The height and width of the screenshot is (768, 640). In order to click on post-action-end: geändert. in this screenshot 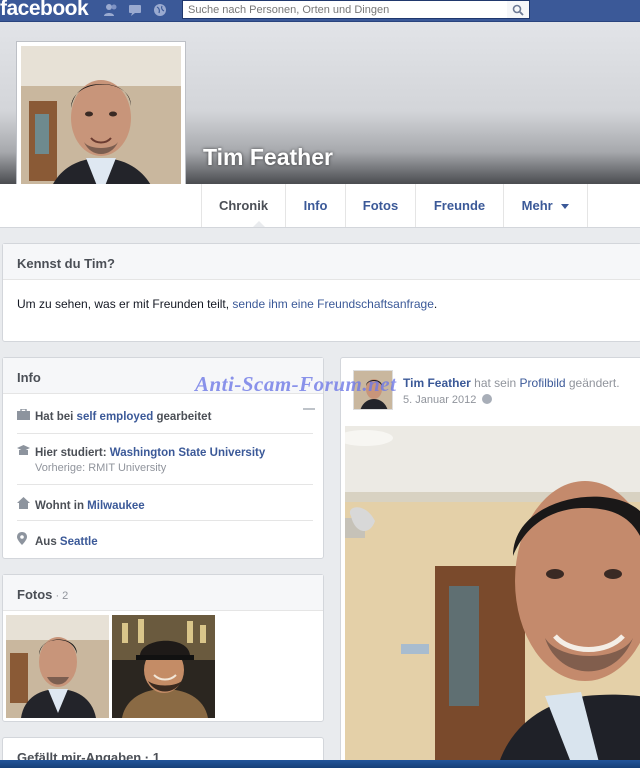, I will do `click(592, 383)`.